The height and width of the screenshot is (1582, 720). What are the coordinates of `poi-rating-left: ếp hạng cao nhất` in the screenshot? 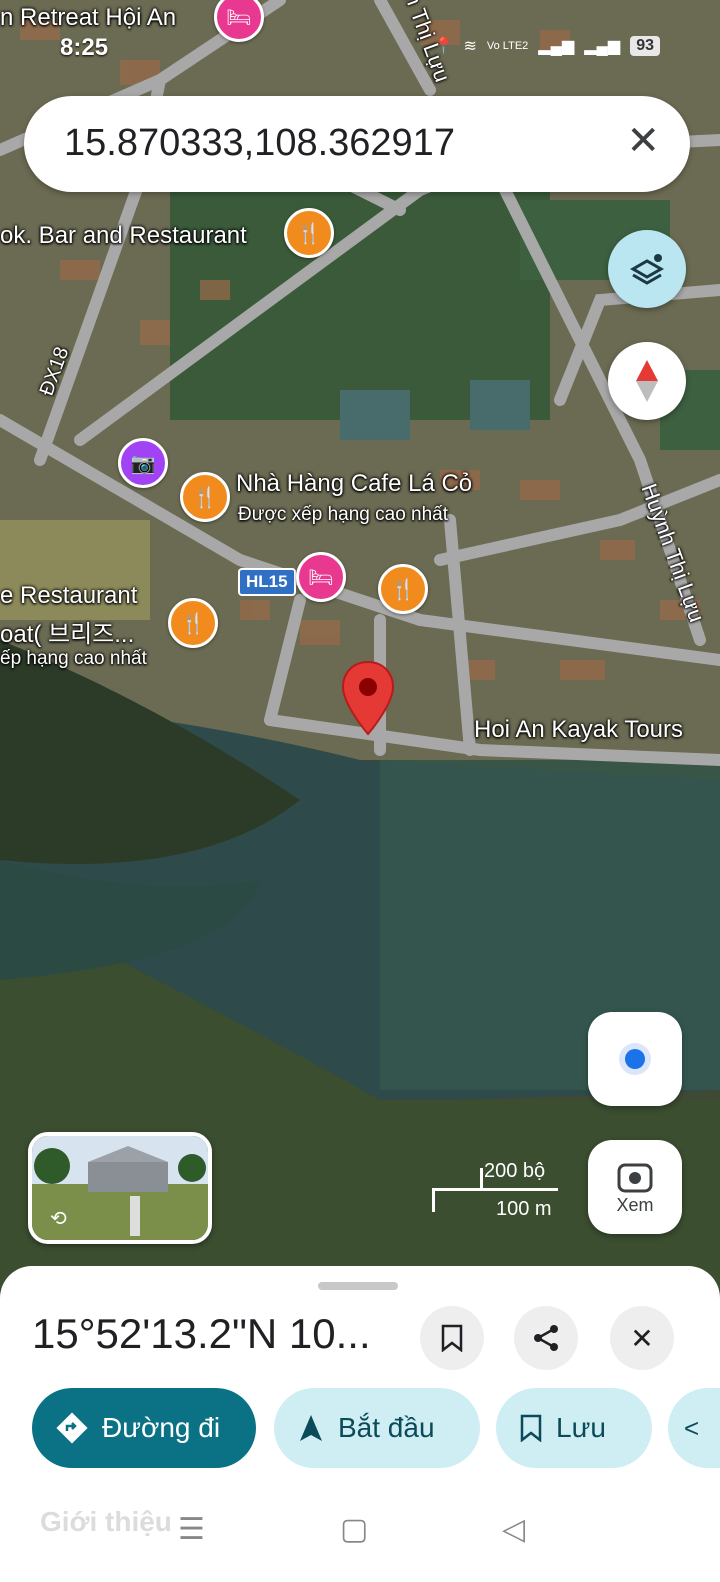 It's located at (73, 658).